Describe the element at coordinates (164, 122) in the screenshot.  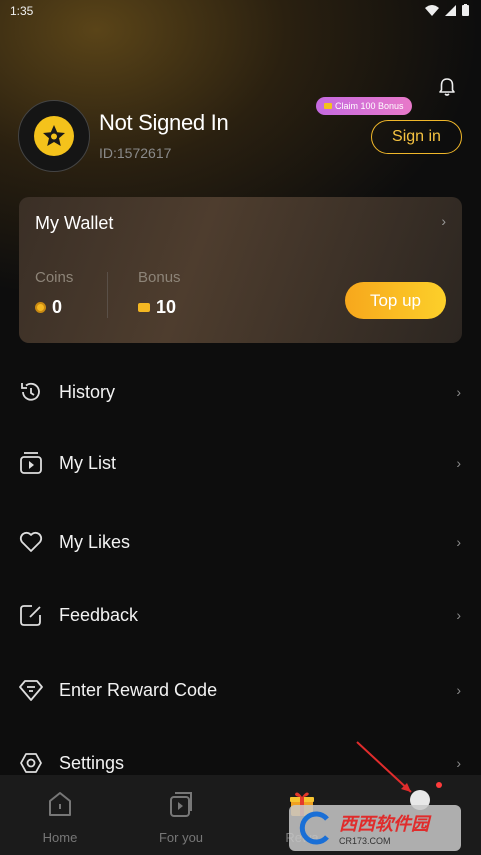
I see `profile-name: Not Signed In` at that location.